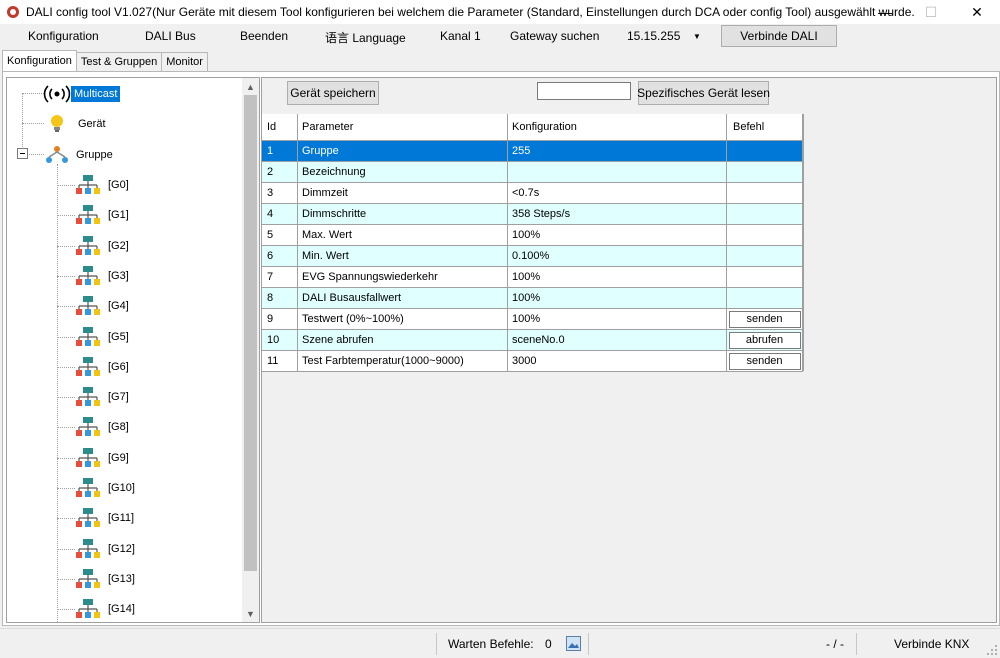 Image resolution: width=1000 pixels, height=658 pixels. I want to click on device-id-input, so click(584, 91).